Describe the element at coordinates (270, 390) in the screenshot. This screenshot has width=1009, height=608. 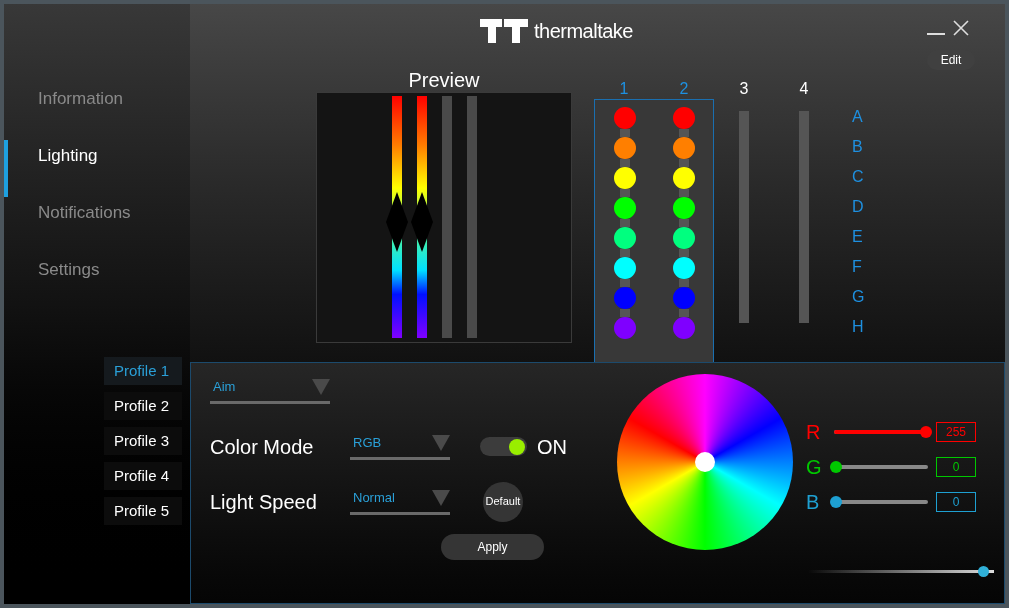
I see `dropdown: Aim` at that location.